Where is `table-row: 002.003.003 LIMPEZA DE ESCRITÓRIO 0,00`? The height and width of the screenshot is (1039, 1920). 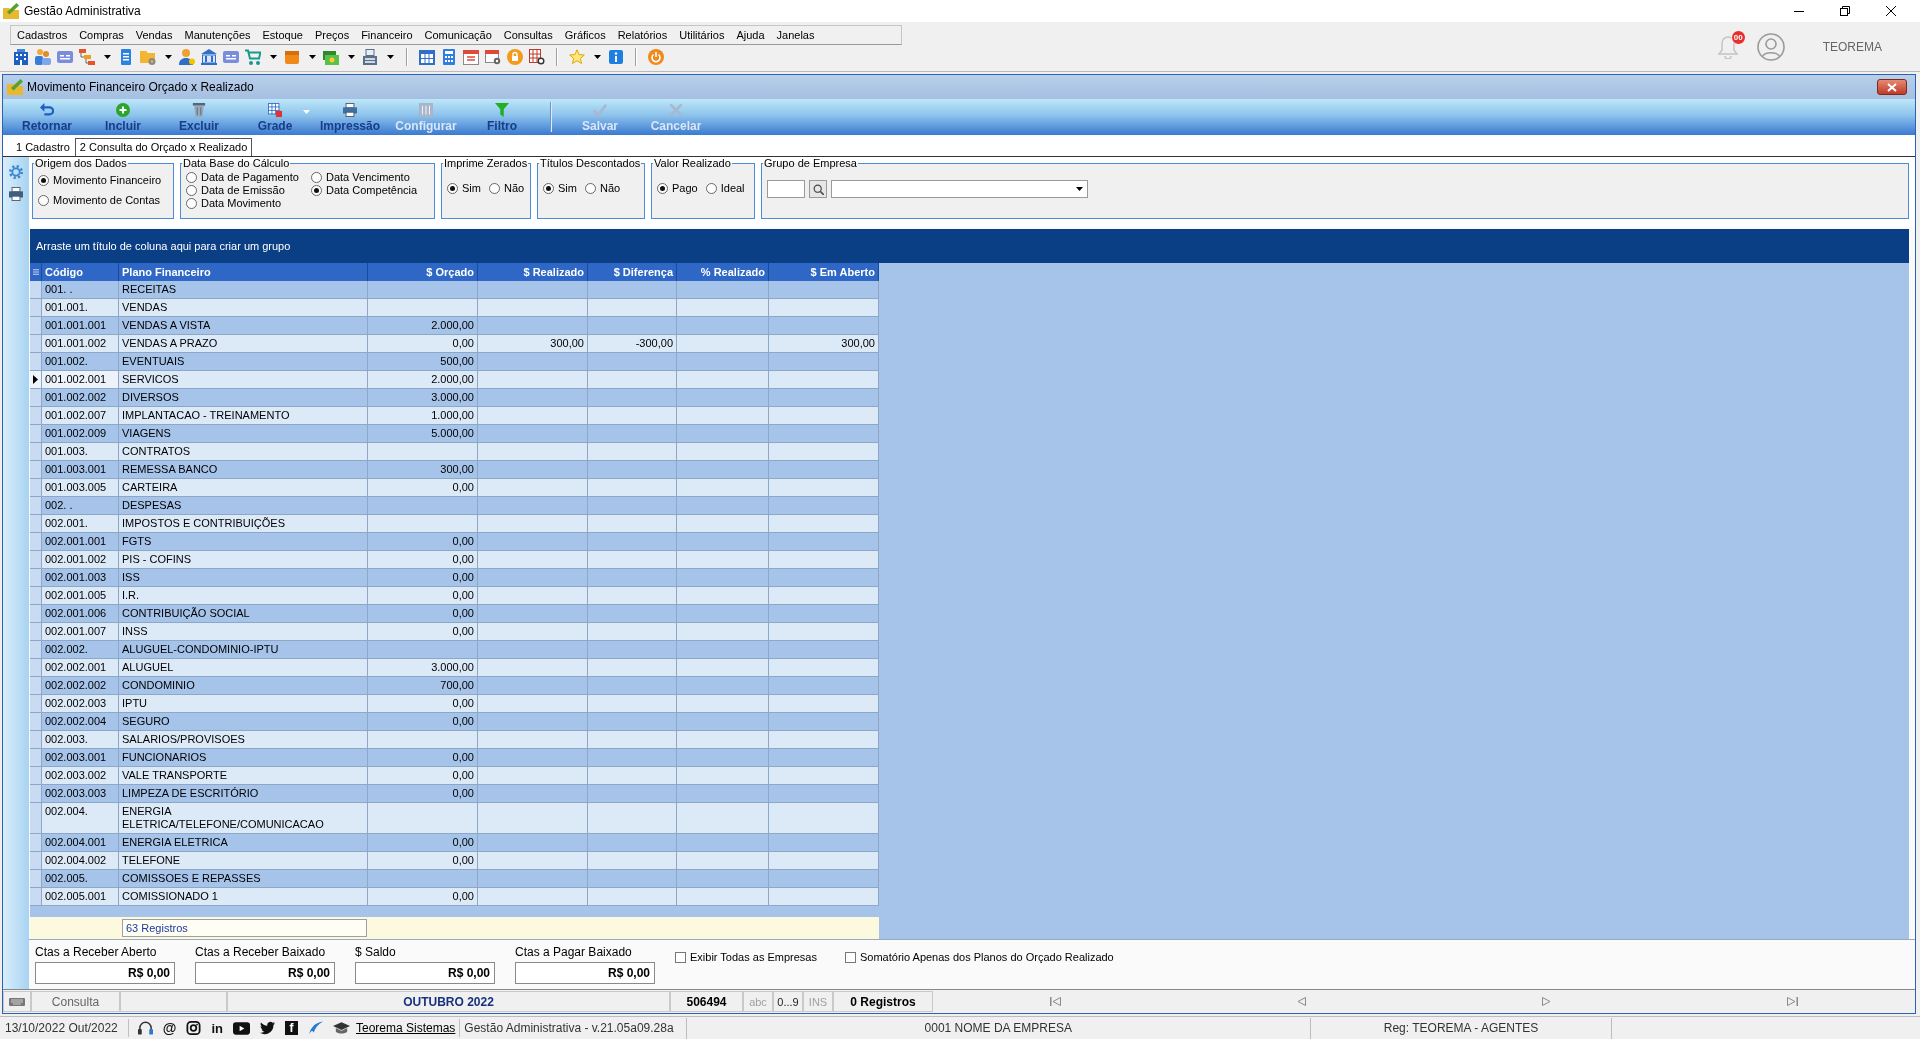
table-row: 002.003.003 LIMPEZA DE ESCRITÓRIO 0,00 is located at coordinates (454, 794).